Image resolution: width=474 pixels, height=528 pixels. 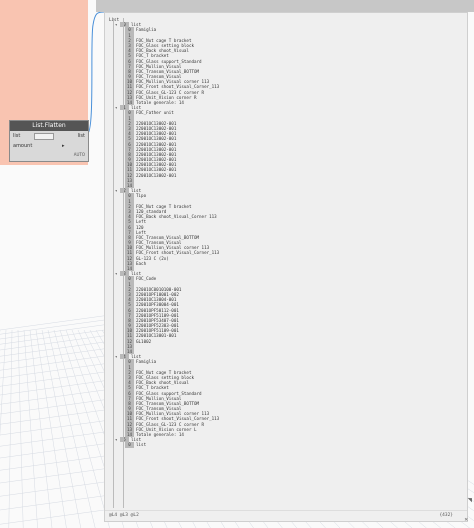 I want to click on input-value-box, so click(x=44, y=136).